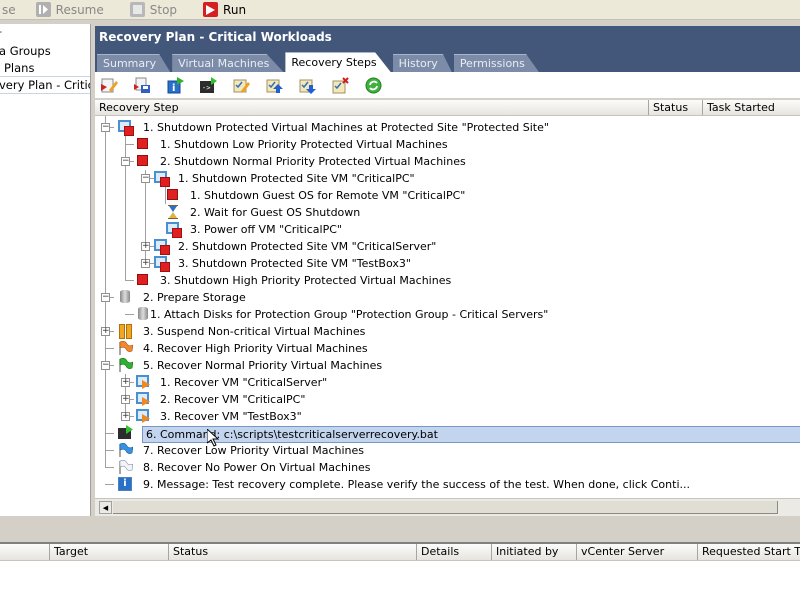 This screenshot has width=800, height=600. I want to click on step-label: 2. Prepare Storage, so click(194, 297).